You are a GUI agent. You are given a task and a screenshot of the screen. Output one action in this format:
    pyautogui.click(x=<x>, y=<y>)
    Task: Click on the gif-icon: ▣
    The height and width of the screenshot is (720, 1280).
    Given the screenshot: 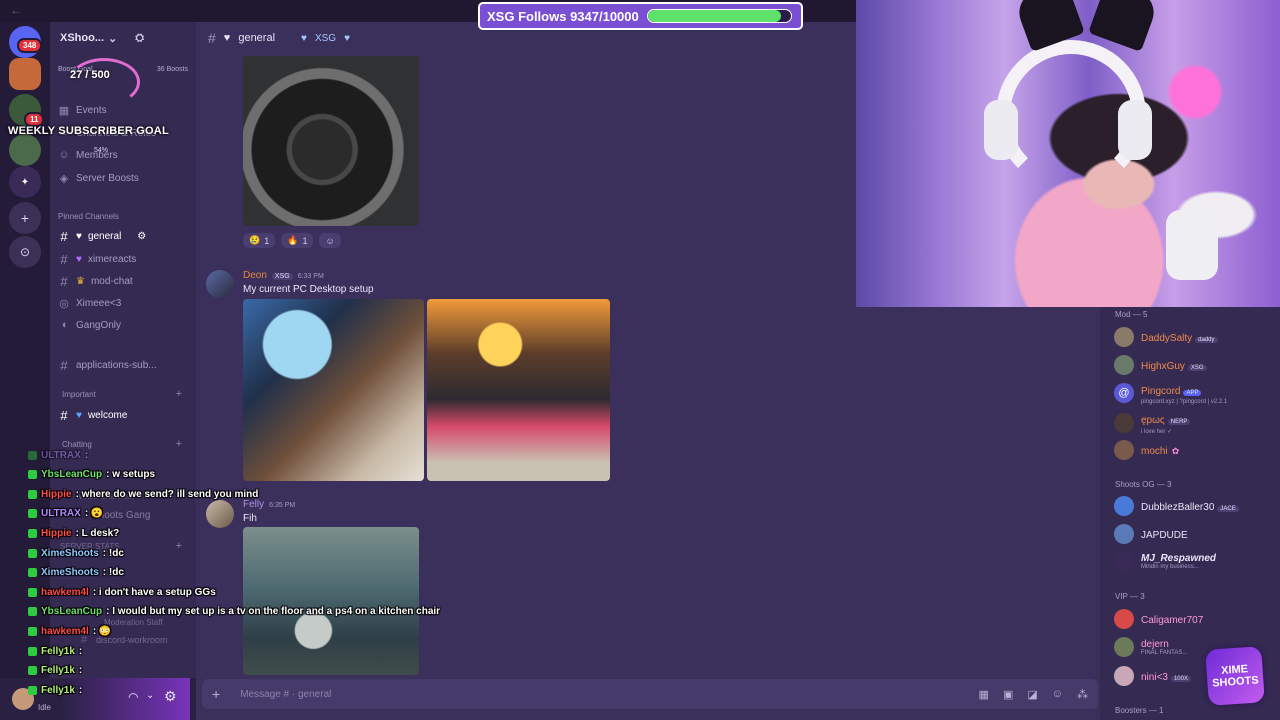 What is the action you would take?
    pyautogui.click(x=1008, y=694)
    